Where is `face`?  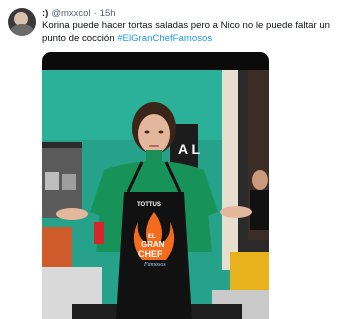 face is located at coordinates (154, 134).